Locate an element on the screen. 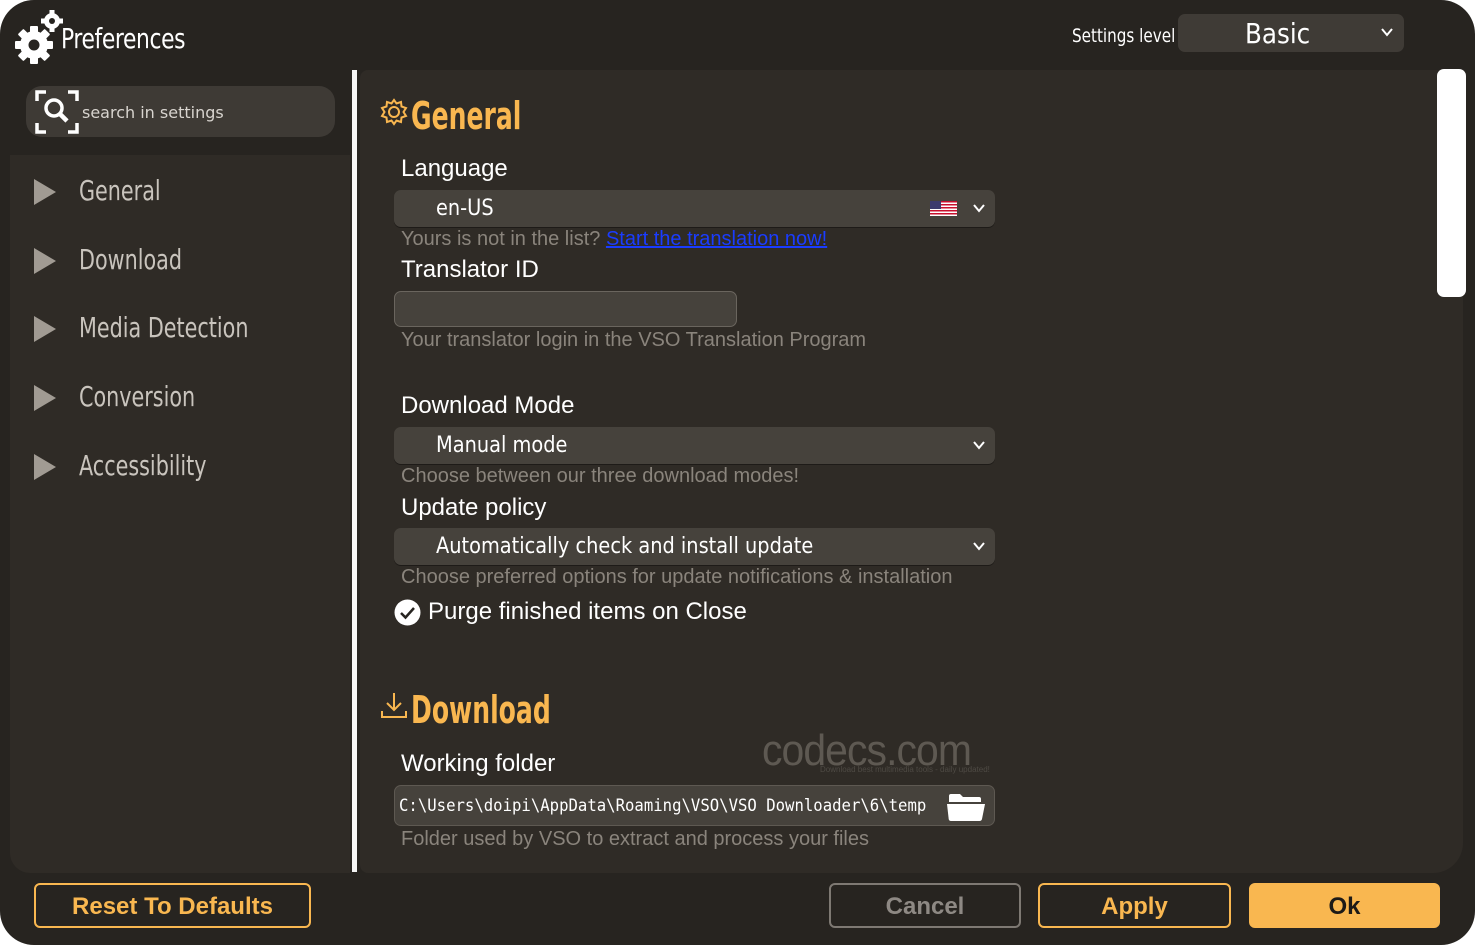  working-folder-label: Working folder is located at coordinates (478, 763).